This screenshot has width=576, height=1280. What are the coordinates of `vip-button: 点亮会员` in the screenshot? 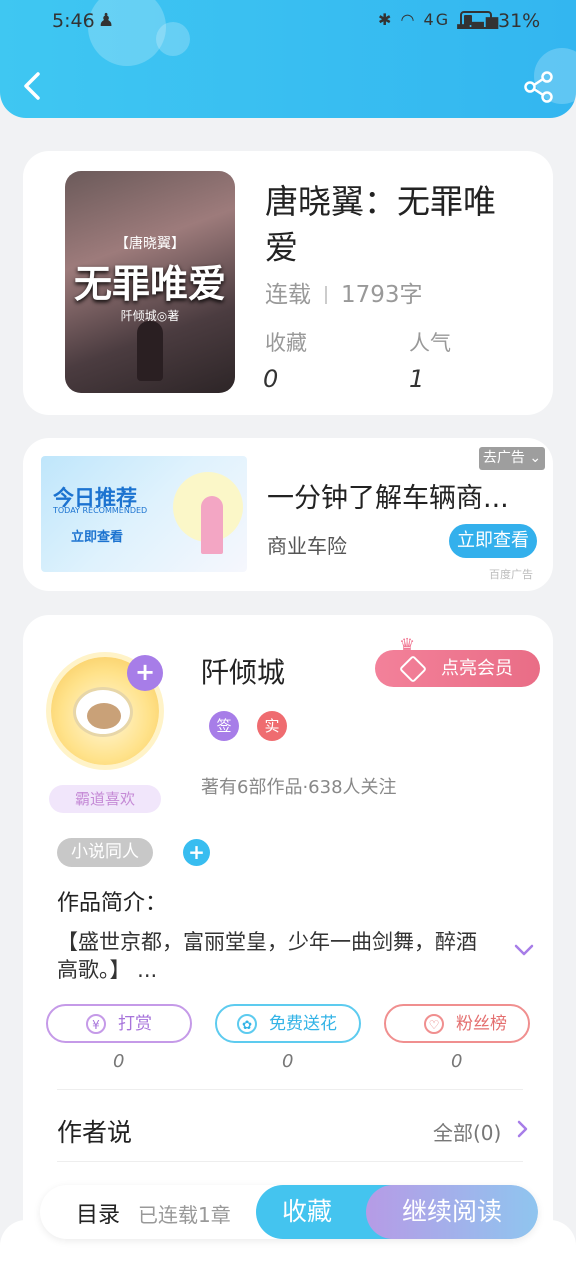 It's located at (457, 668).